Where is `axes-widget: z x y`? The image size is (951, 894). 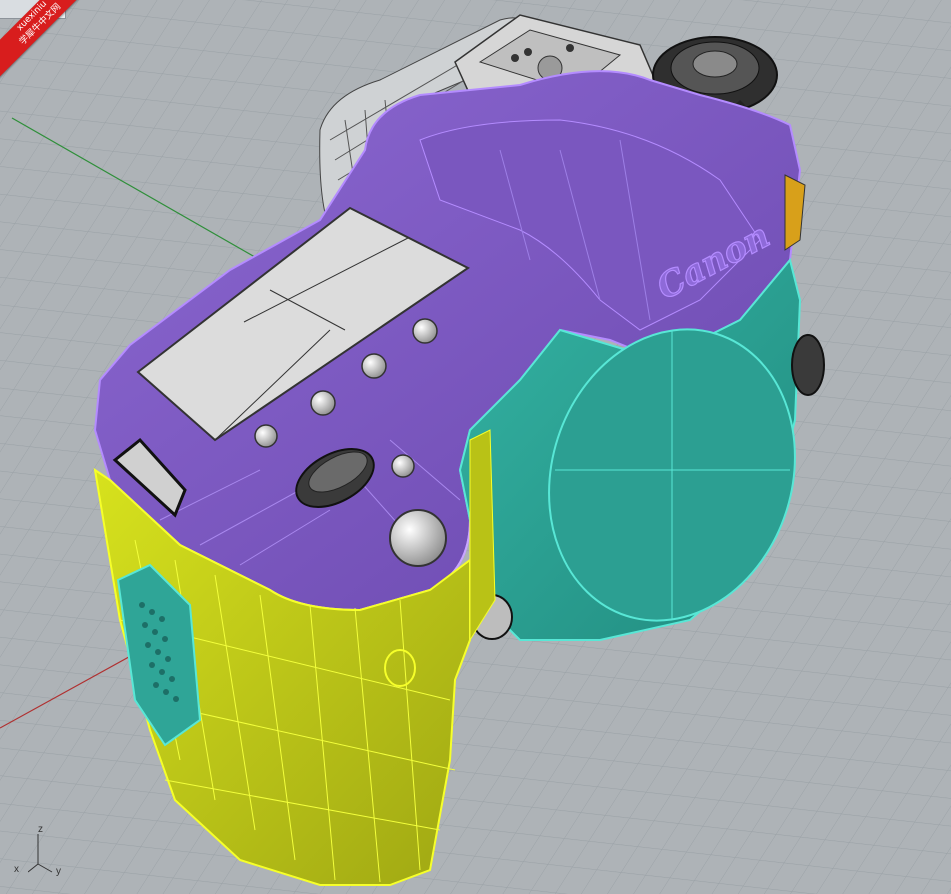 axes-widget: z x y is located at coordinates (51, 852).